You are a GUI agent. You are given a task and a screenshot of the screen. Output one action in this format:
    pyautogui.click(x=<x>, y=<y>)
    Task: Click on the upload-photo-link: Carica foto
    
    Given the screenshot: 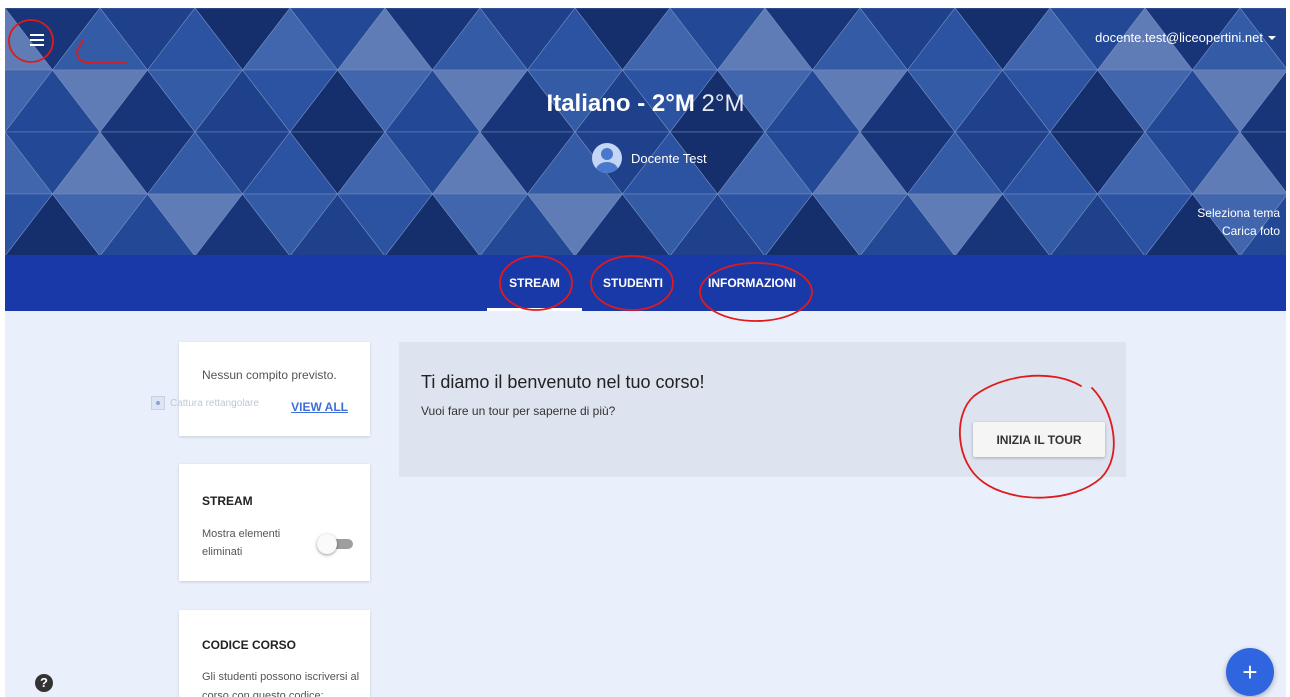 What is the action you would take?
    pyautogui.click(x=1238, y=231)
    